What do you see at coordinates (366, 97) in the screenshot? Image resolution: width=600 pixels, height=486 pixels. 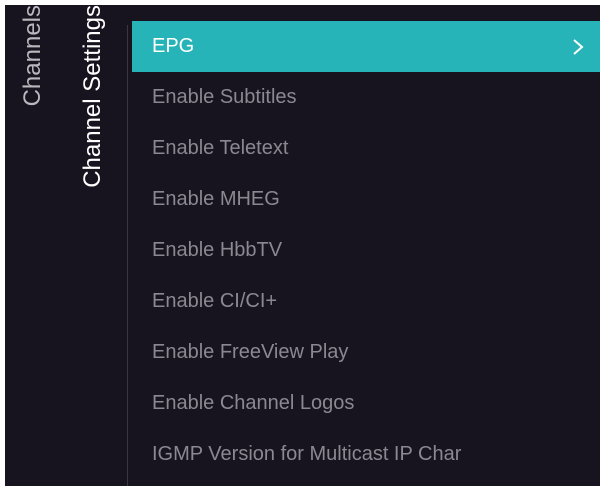 I see `menu-item-enable-subtitles: Enable Subtitles` at bounding box center [366, 97].